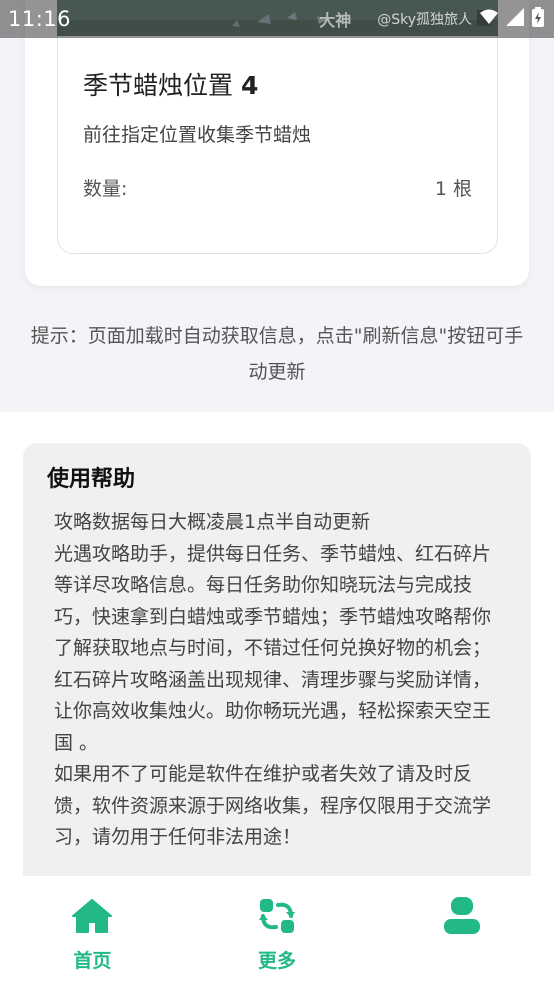 The width and height of the screenshot is (554, 984). What do you see at coordinates (489, 19) in the screenshot?
I see `wifi-icon` at bounding box center [489, 19].